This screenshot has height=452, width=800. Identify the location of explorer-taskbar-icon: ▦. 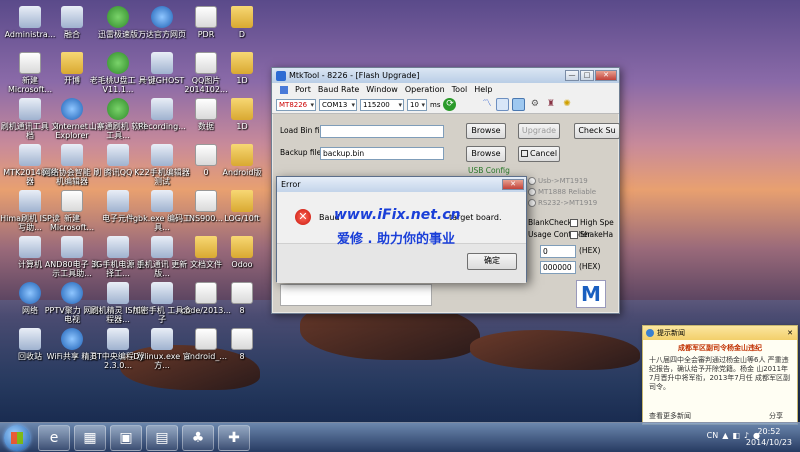
(90, 438).